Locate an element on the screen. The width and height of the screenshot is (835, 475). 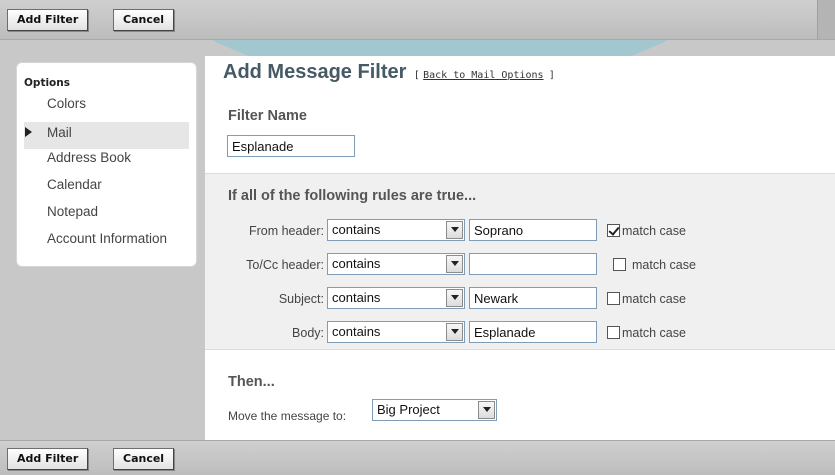
top-toolbar: Add Filter Cancel is located at coordinates (417, 20).